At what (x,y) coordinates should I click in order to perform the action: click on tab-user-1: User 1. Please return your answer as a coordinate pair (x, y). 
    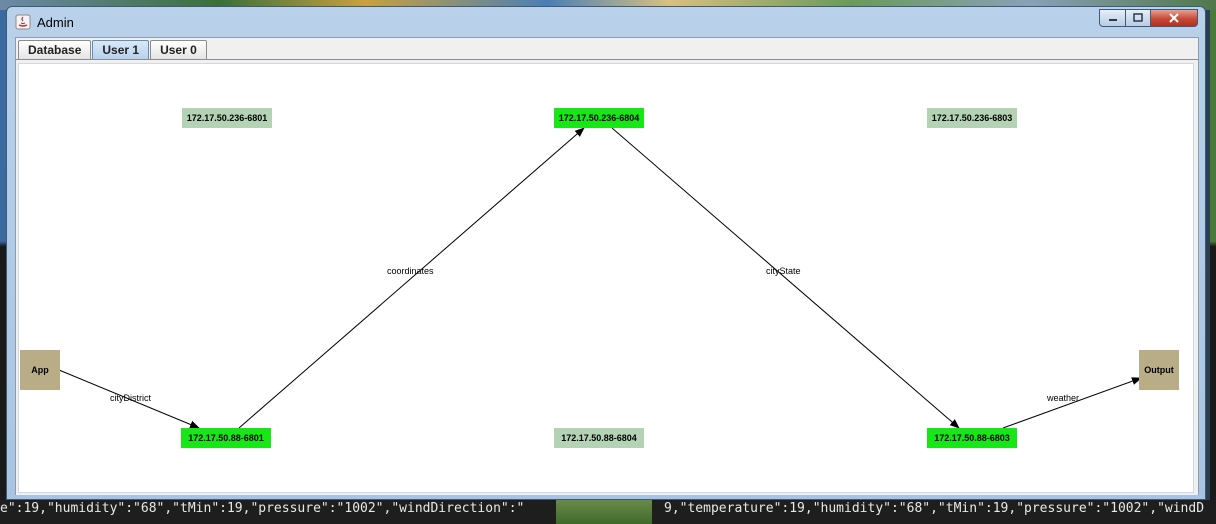
    Looking at the image, I should click on (121, 49).